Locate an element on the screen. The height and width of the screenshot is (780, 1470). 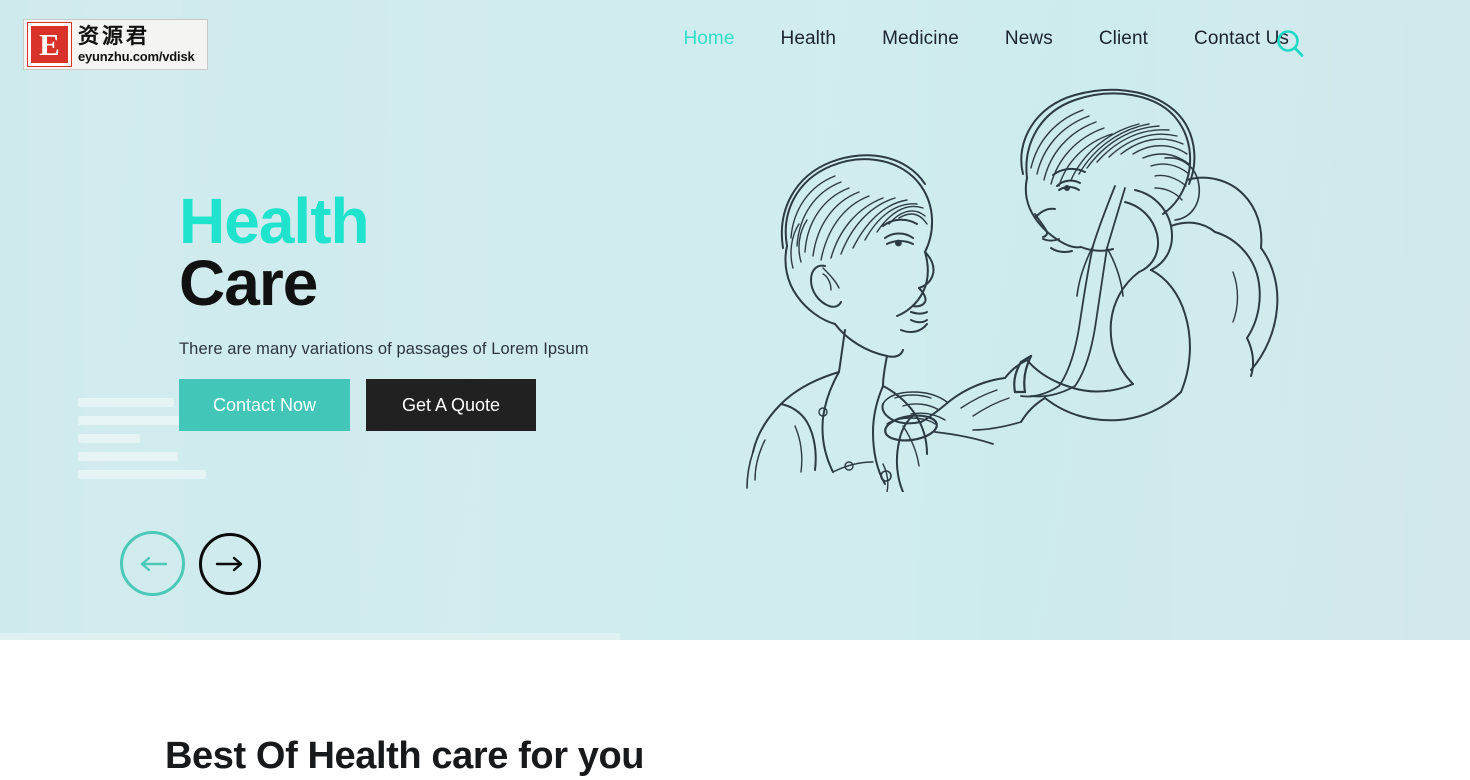
arrow-right-icon is located at coordinates (229, 563).